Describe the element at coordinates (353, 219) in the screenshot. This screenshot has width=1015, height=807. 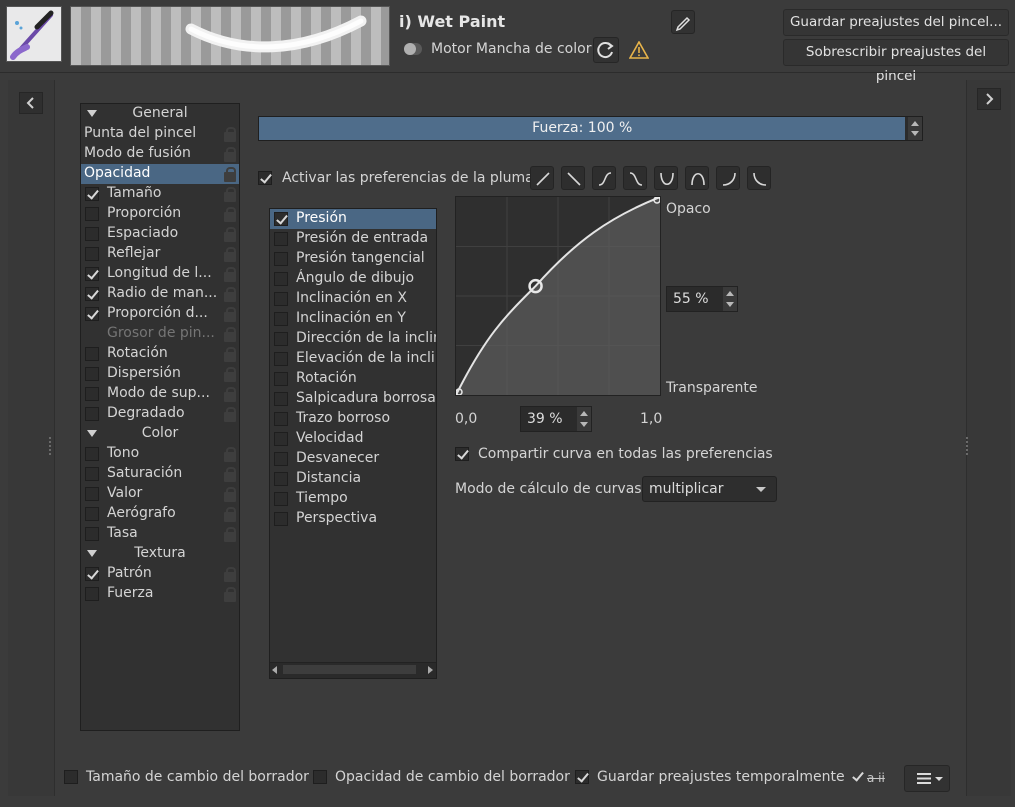
I see `sensor-item: Presión` at that location.